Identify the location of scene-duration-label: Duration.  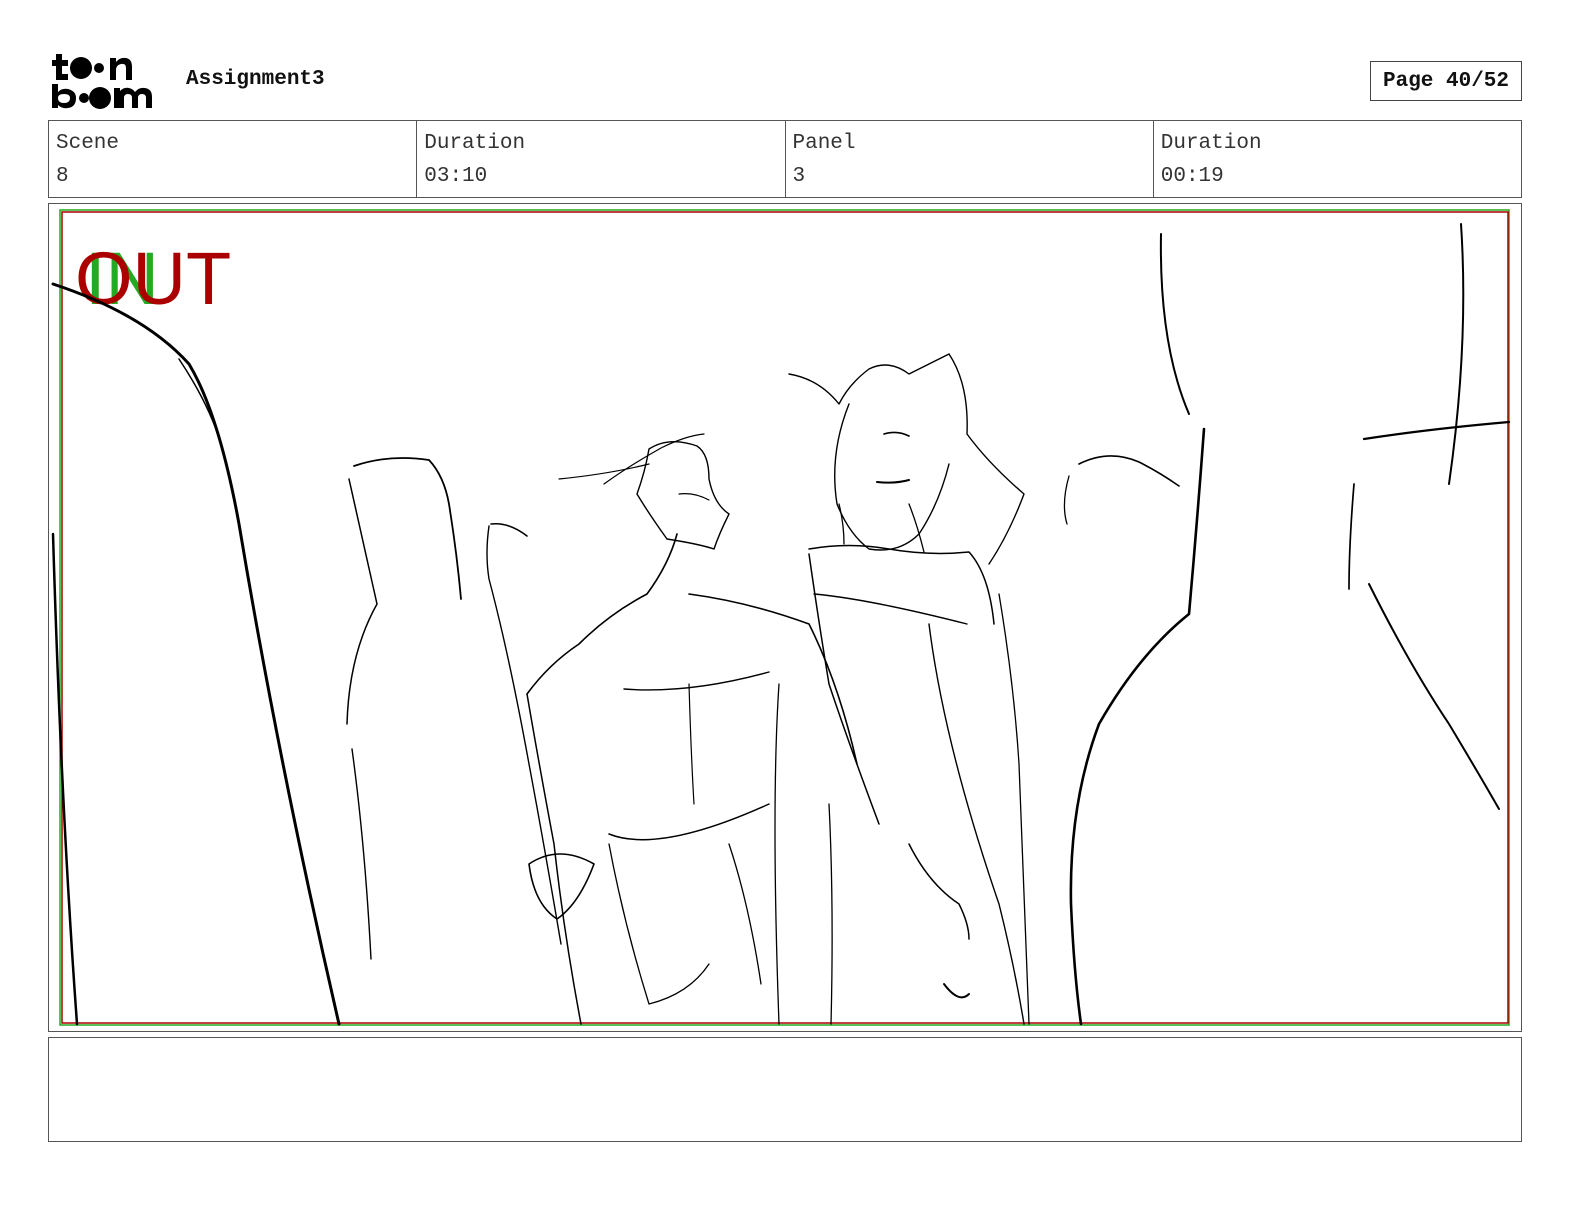
(475, 143).